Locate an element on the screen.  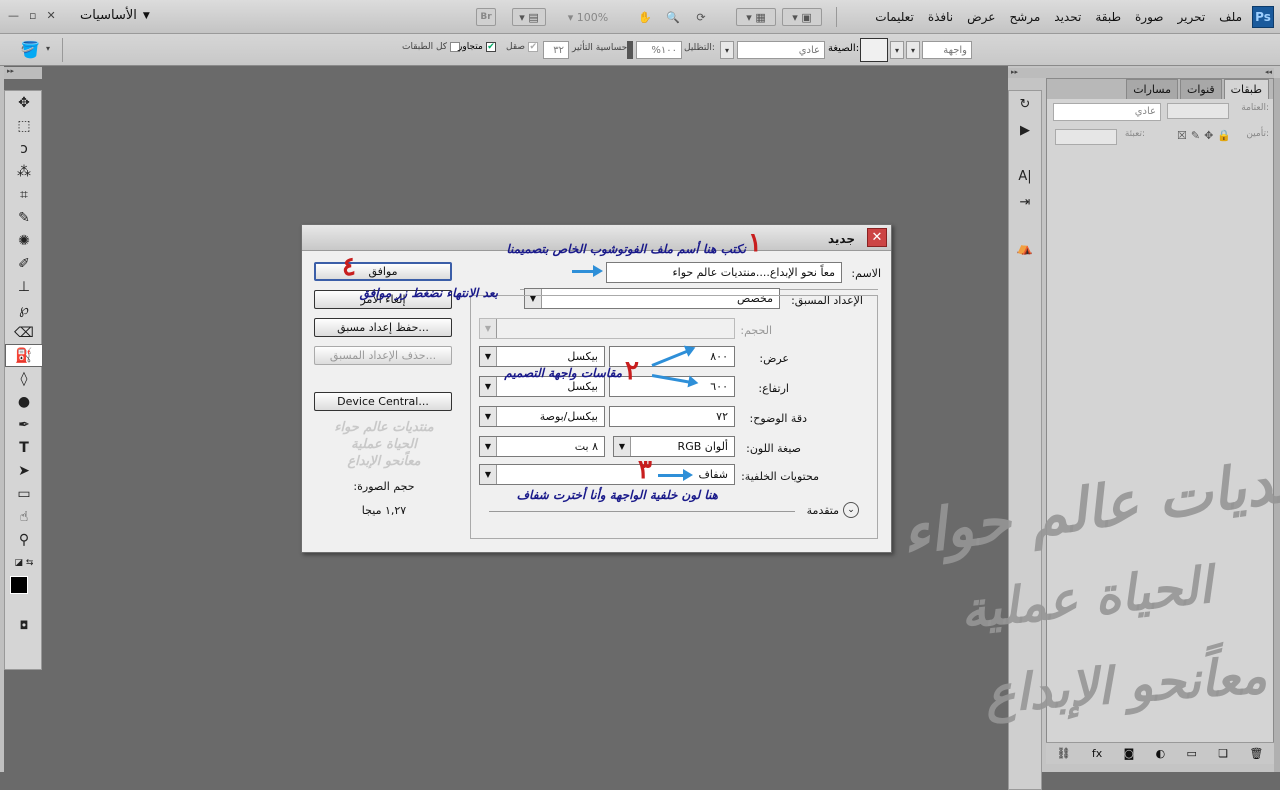
opacity-input: ١٠٠% is located at coordinates (659, 50).